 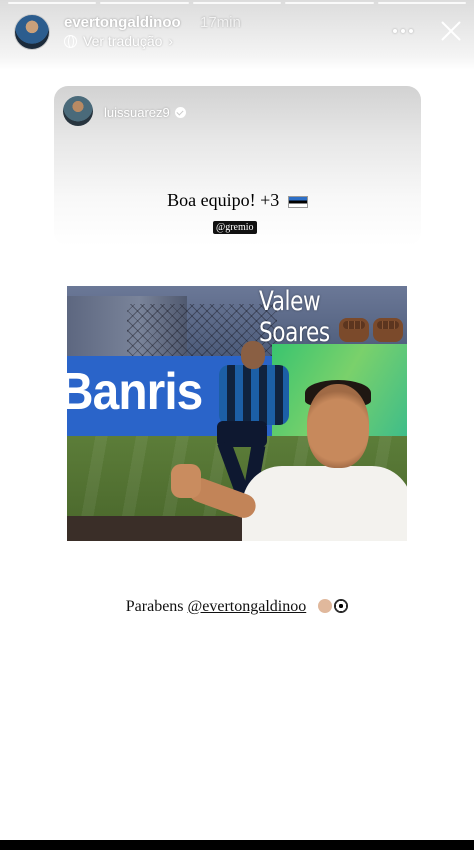 What do you see at coordinates (123, 41) in the screenshot?
I see `translate-label: Ver tradução` at bounding box center [123, 41].